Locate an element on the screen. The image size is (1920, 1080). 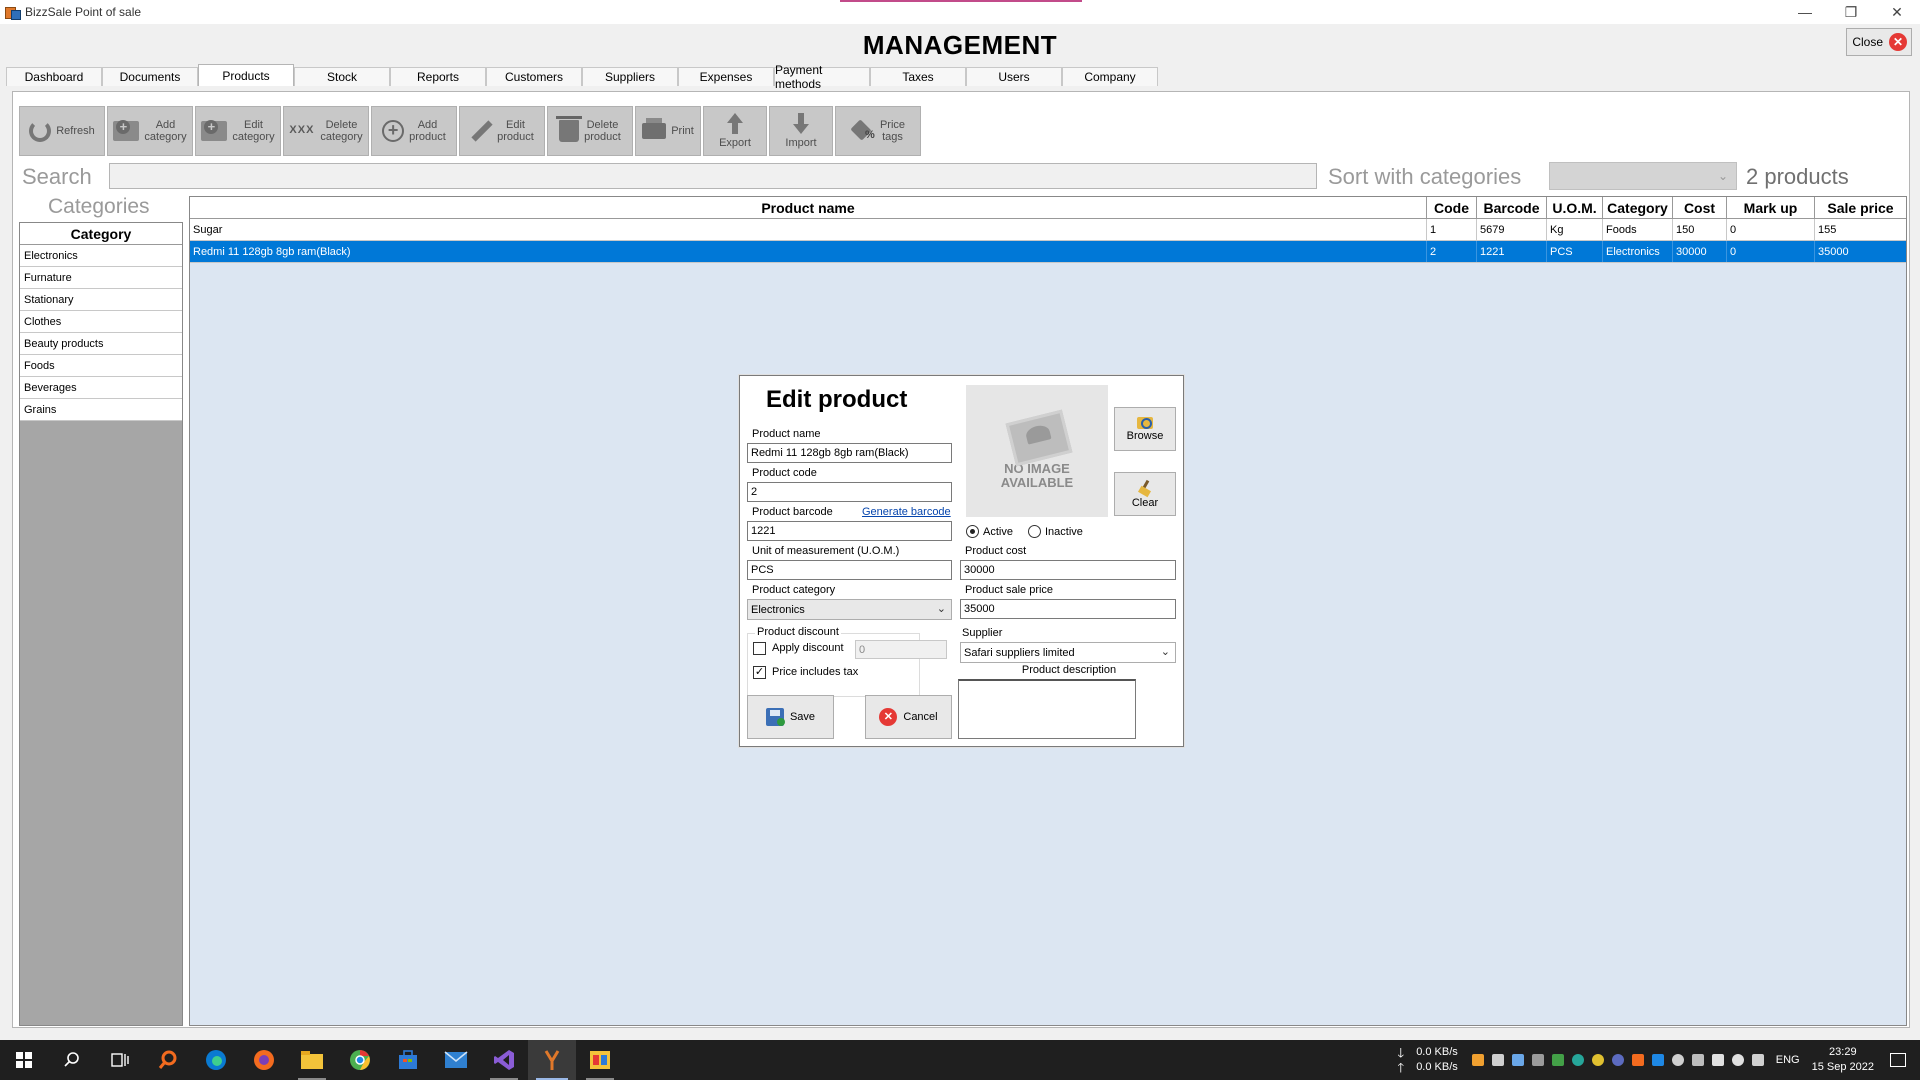
close-management-button: Close ✕ is located at coordinates (1879, 42).